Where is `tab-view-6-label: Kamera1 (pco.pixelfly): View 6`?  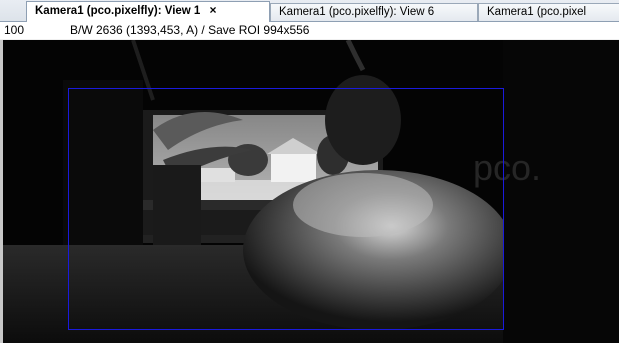 tab-view-6-label: Kamera1 (pco.pixelfly): View 6 is located at coordinates (357, 12).